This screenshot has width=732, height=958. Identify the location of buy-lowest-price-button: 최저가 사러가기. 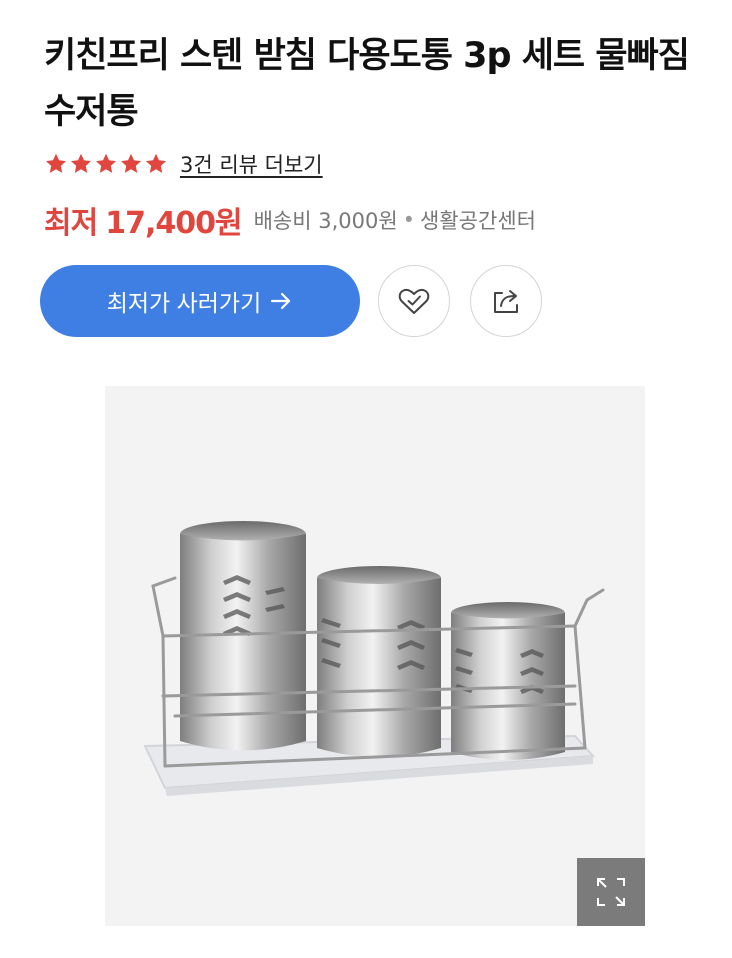
(200, 301).